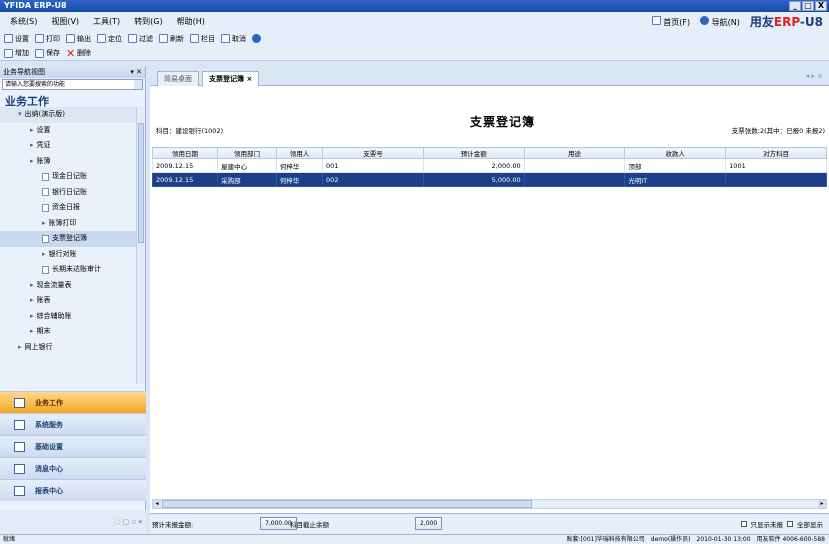  Describe the element at coordinates (72, 162) in the screenshot. I see `sidebar-item-3: ▸ 账簿` at that location.